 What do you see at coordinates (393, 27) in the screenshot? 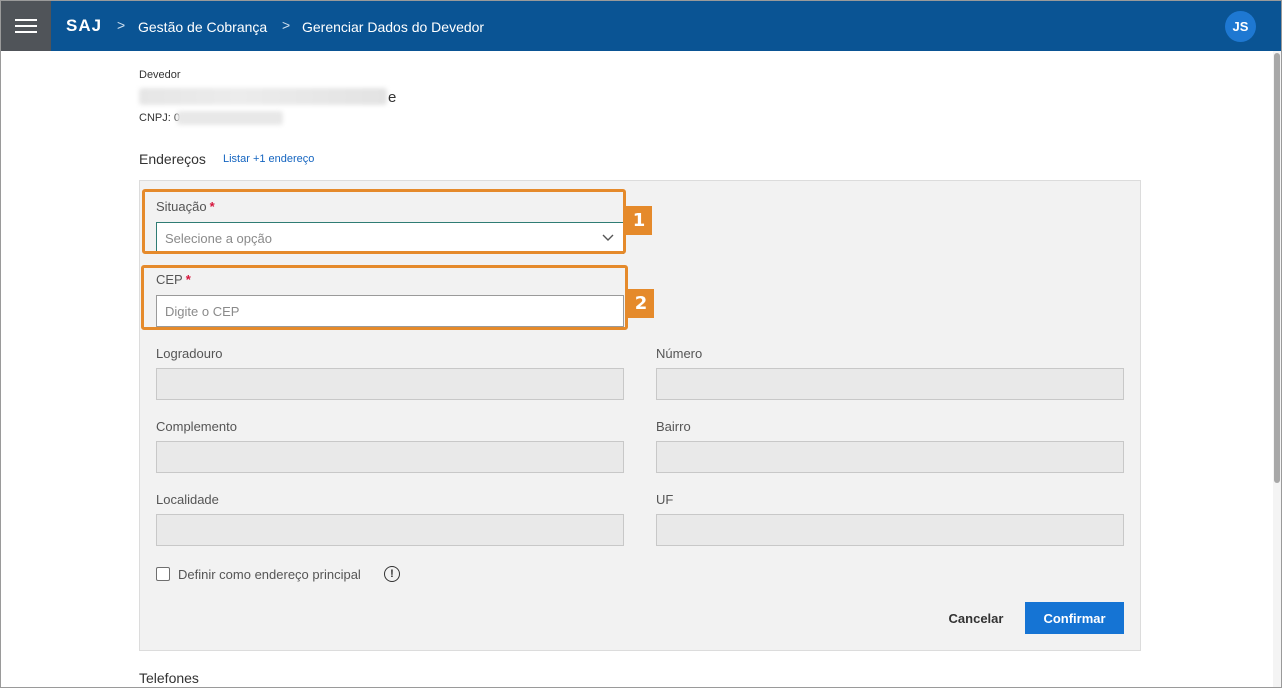
I see `breadcrumb-current-page: Gerenciar Dados do Devedor` at bounding box center [393, 27].